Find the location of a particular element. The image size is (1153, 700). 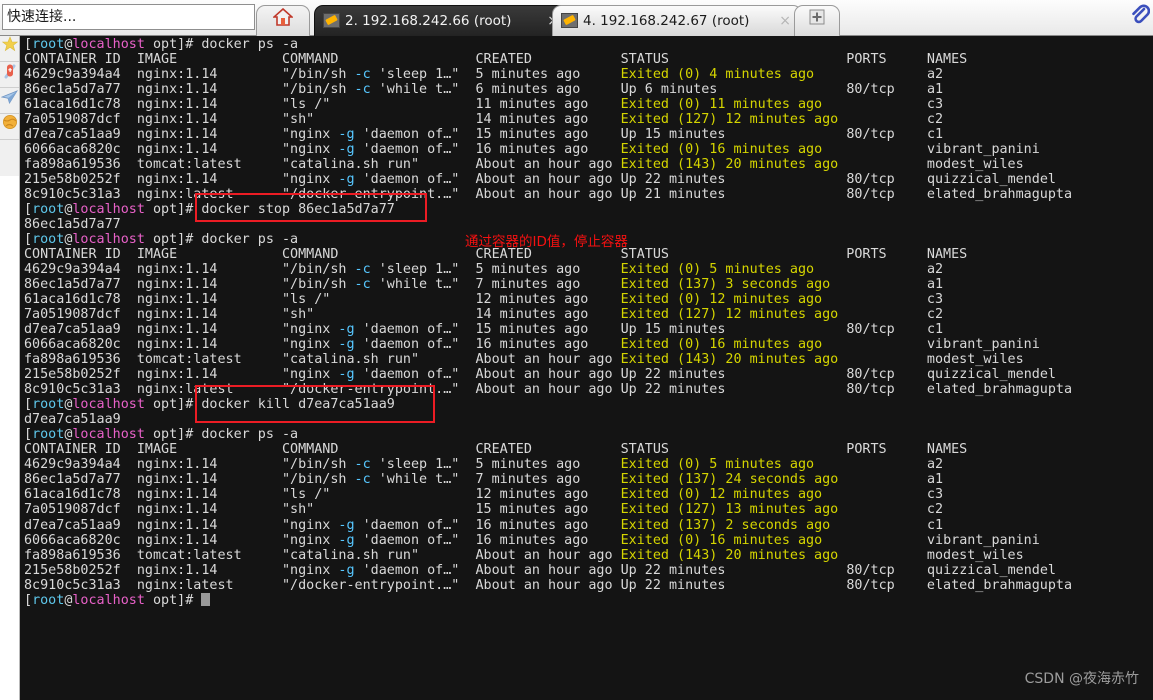

tab-label: 2. 192.168.242.66 (root) is located at coordinates (428, 21).